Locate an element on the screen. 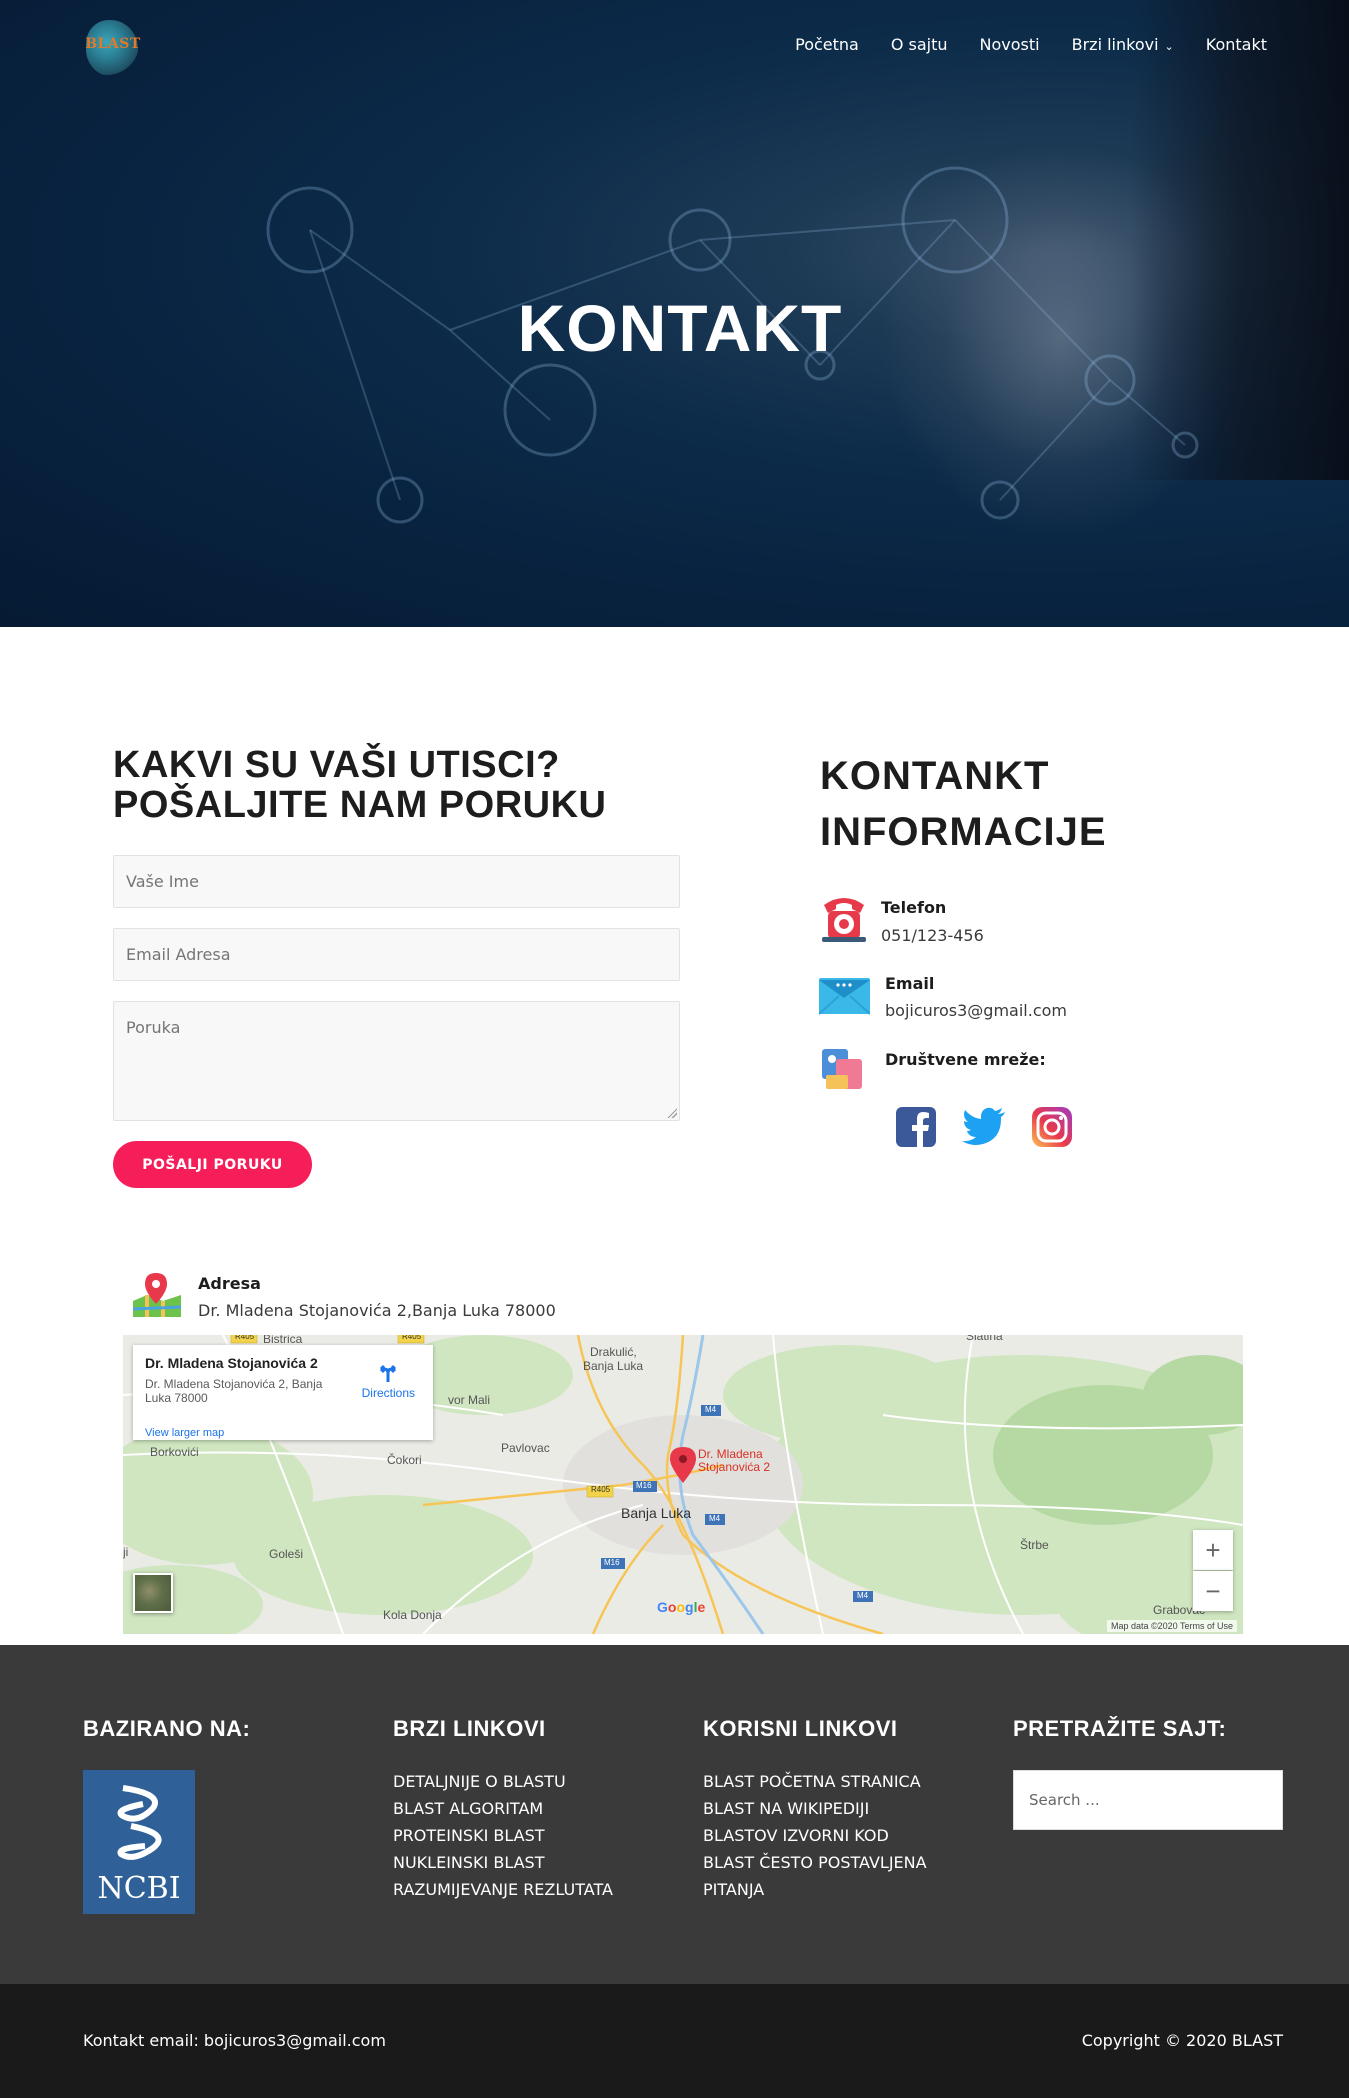  contact-info-heading-line1: KONTANKT is located at coordinates (935, 776).